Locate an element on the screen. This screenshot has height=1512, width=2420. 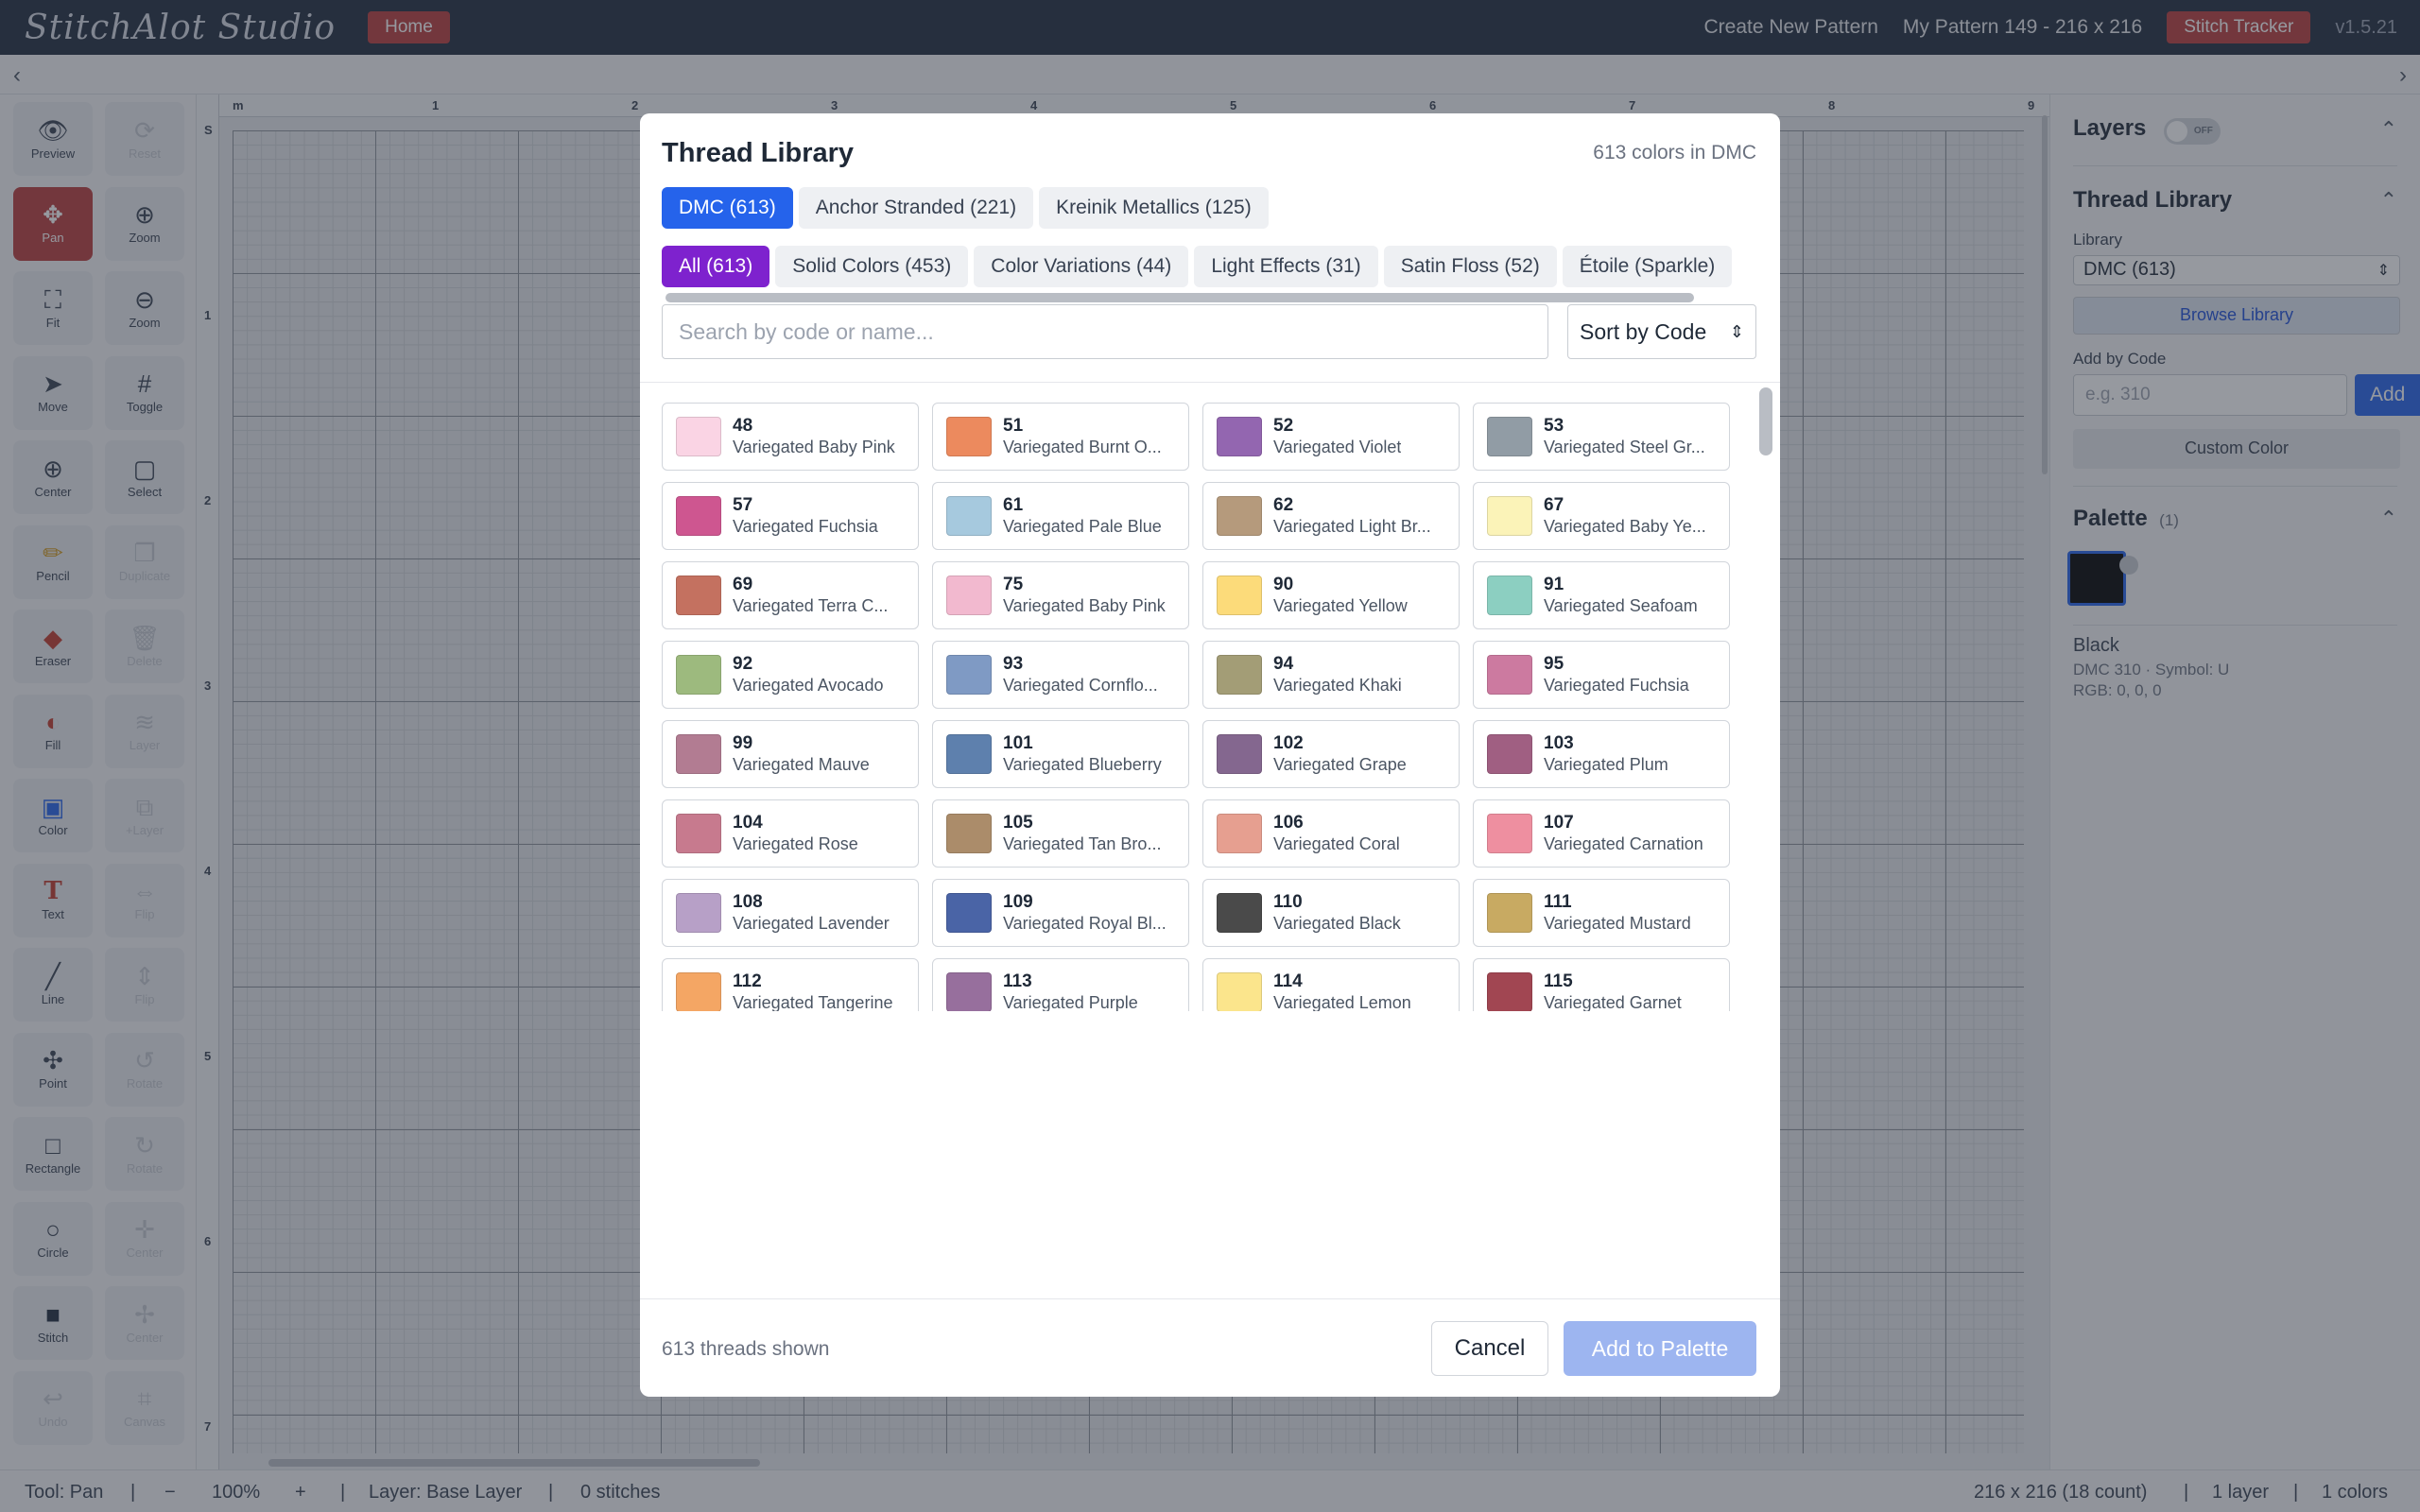
thread-card: 114 Variegated Lemon is located at coordinates (1331, 984).